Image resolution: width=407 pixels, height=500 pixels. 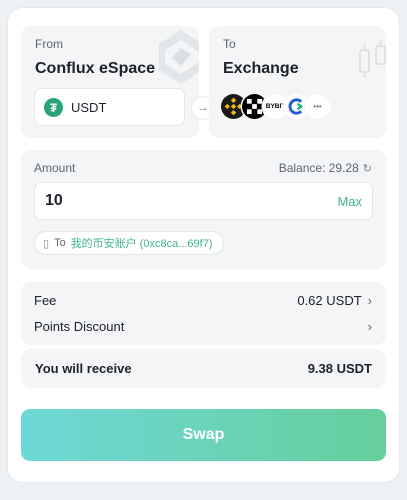 I want to click on amount-label: Amount, so click(x=55, y=168).